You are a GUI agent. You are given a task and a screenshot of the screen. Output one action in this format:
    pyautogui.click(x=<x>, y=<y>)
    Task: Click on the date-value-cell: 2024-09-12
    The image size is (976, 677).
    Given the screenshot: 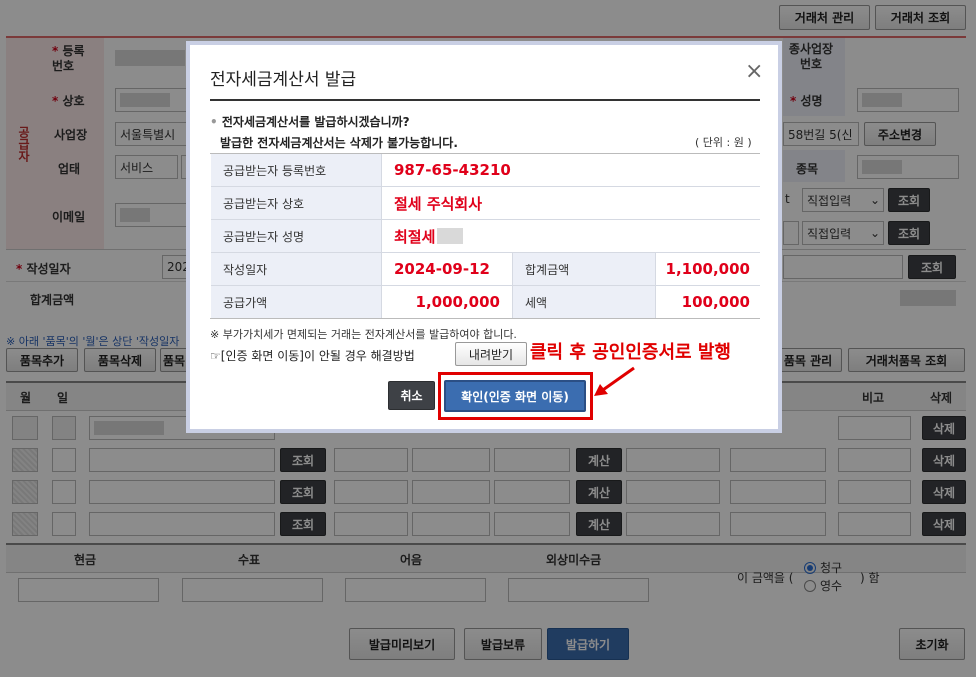 What is the action you would take?
    pyautogui.click(x=447, y=269)
    